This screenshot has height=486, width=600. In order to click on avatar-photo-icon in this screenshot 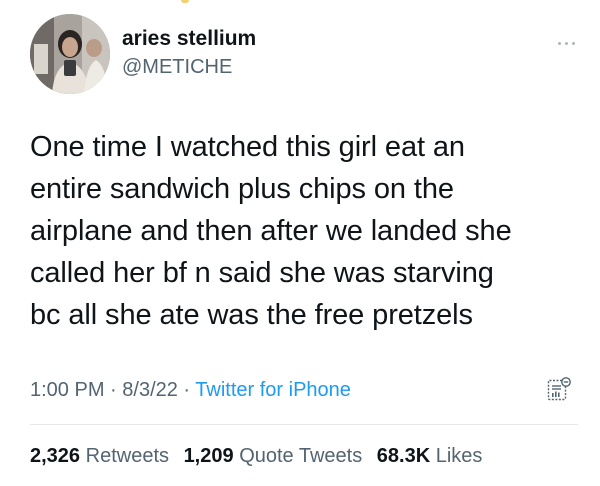, I will do `click(70, 54)`.